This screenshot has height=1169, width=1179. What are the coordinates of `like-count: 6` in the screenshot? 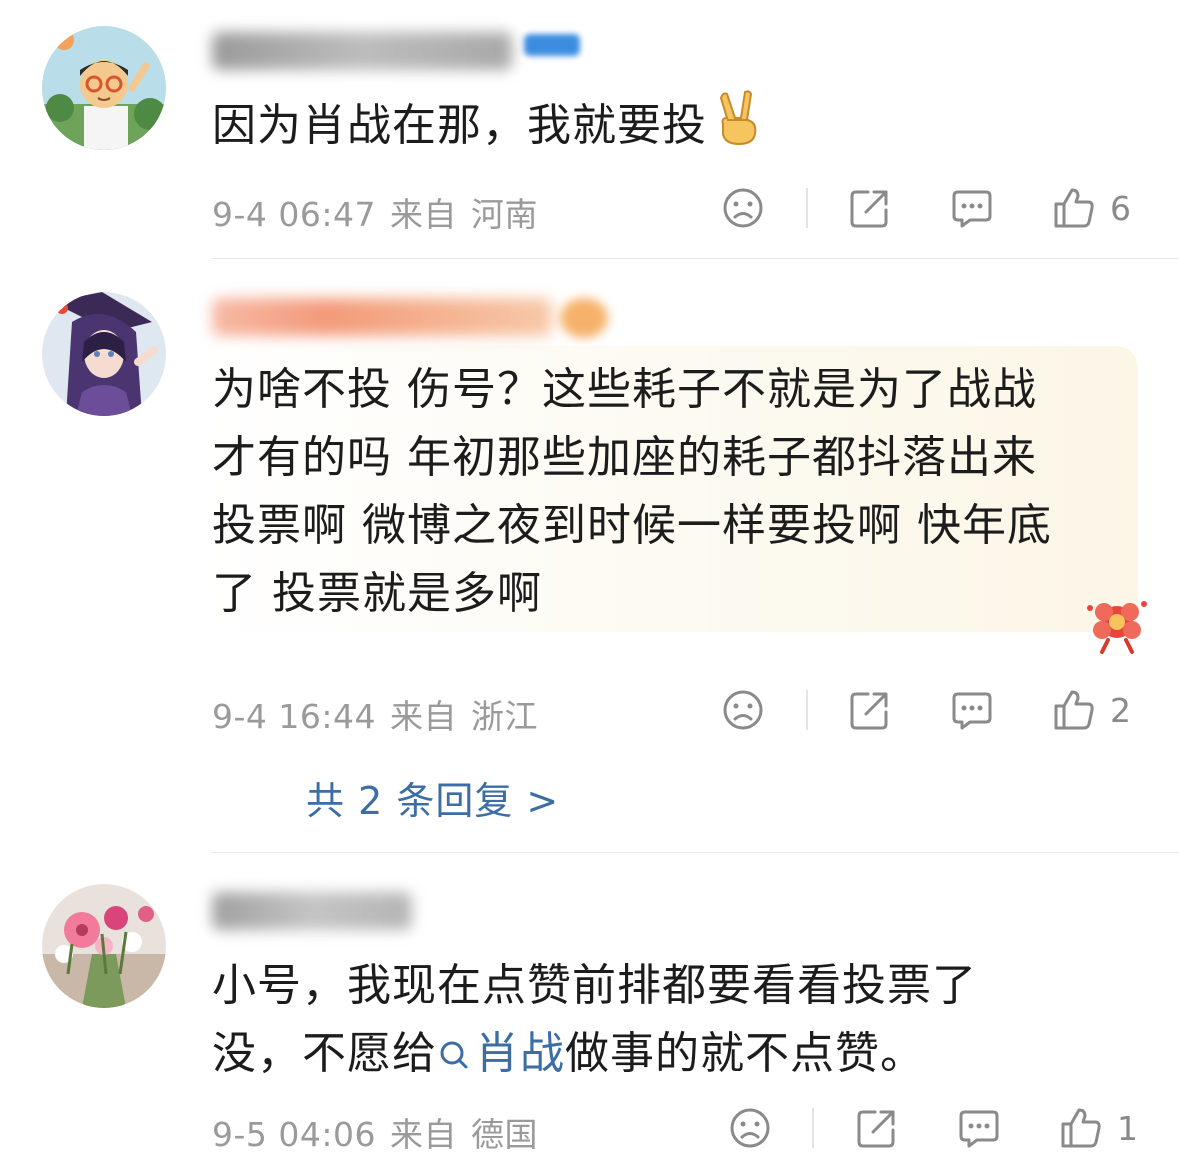 It's located at (1120, 208).